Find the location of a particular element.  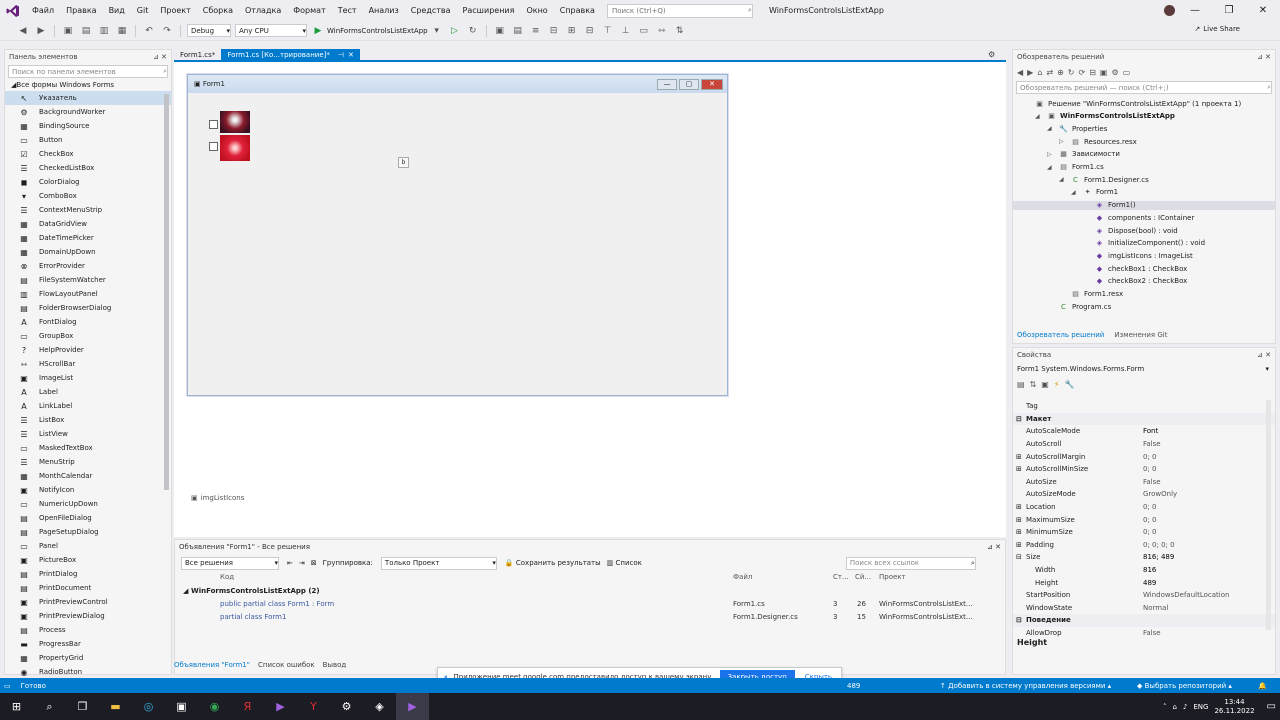

visual-studio-icon: ▶ is located at coordinates (280, 706).